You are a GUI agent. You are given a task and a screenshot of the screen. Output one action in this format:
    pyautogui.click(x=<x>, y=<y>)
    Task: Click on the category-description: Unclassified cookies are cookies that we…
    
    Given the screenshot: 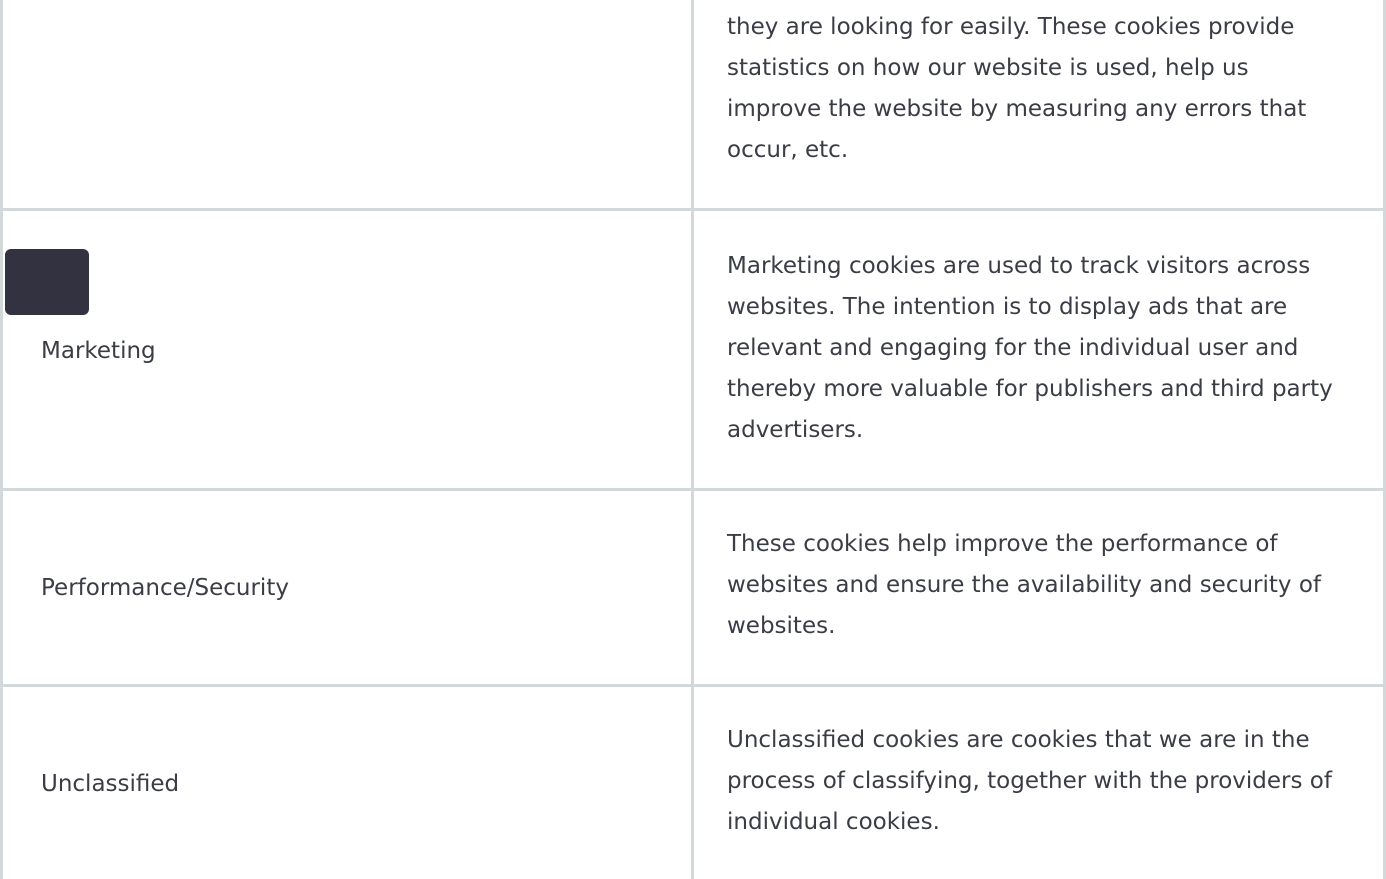 What is the action you would take?
    pyautogui.click(x=1029, y=781)
    